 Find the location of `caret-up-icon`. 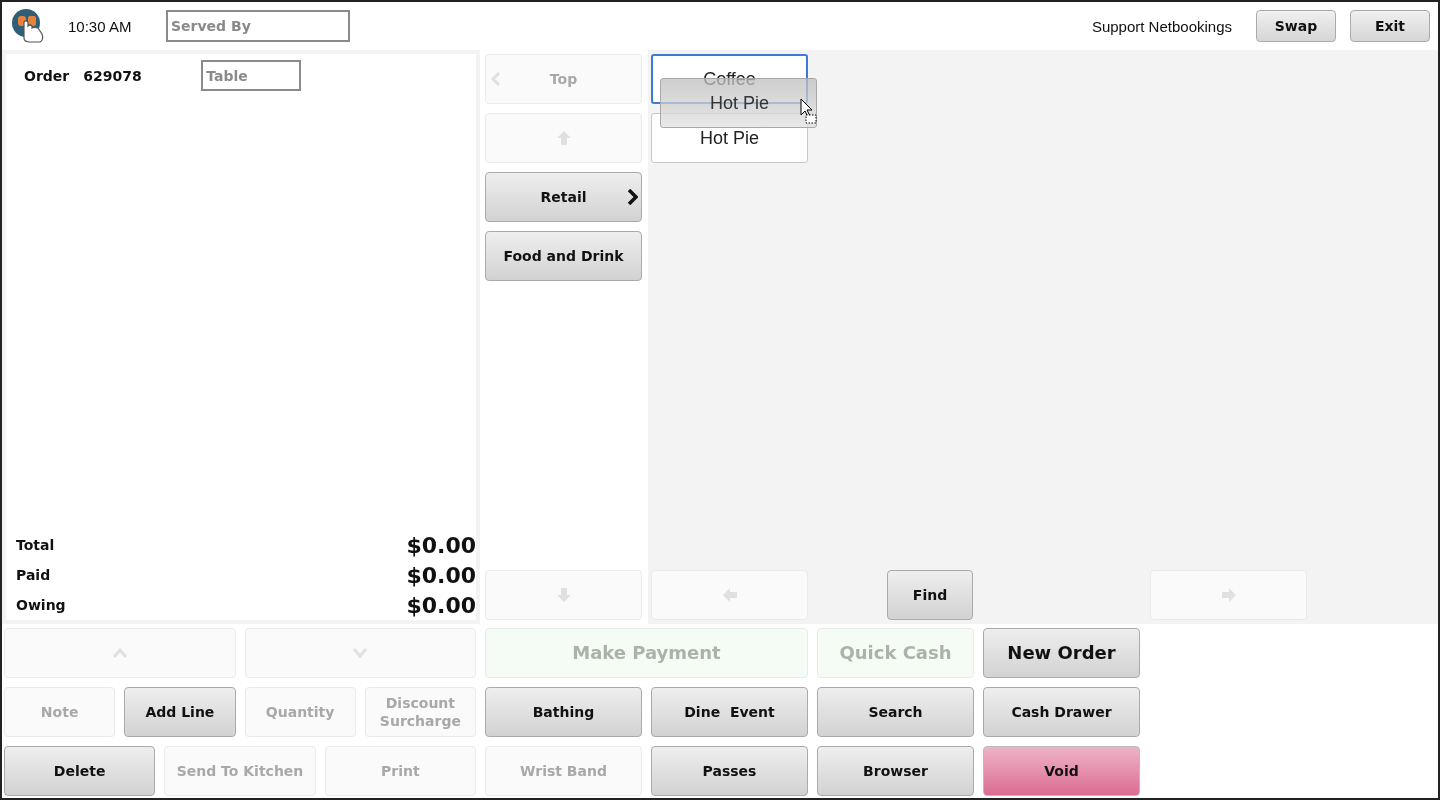

caret-up-icon is located at coordinates (119, 653).